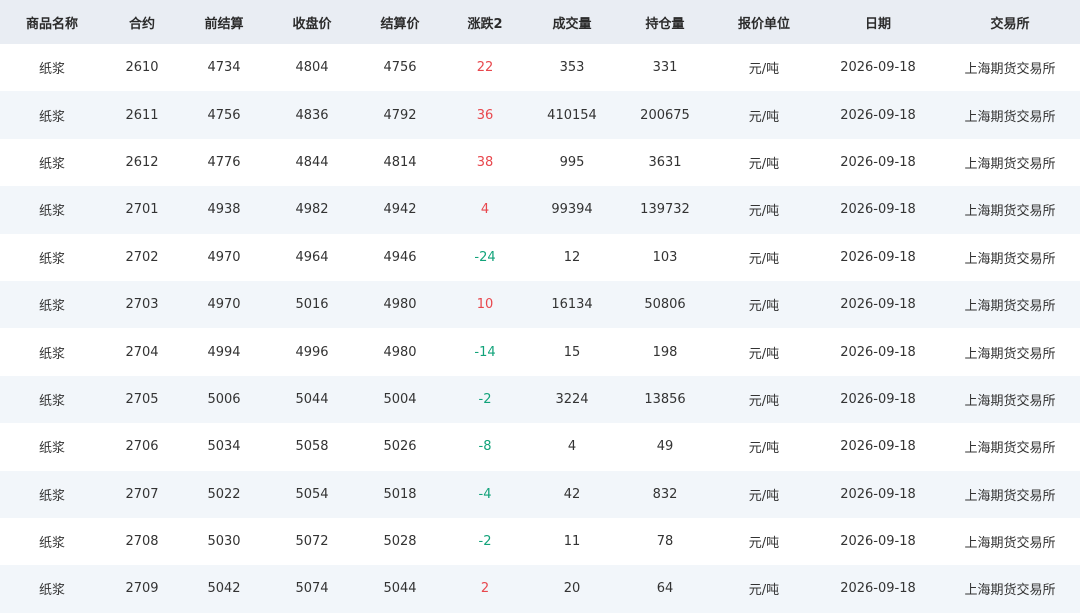 The image size is (1080, 613). Describe the element at coordinates (142, 494) in the screenshot. I see `cell-contract: 2707` at that location.